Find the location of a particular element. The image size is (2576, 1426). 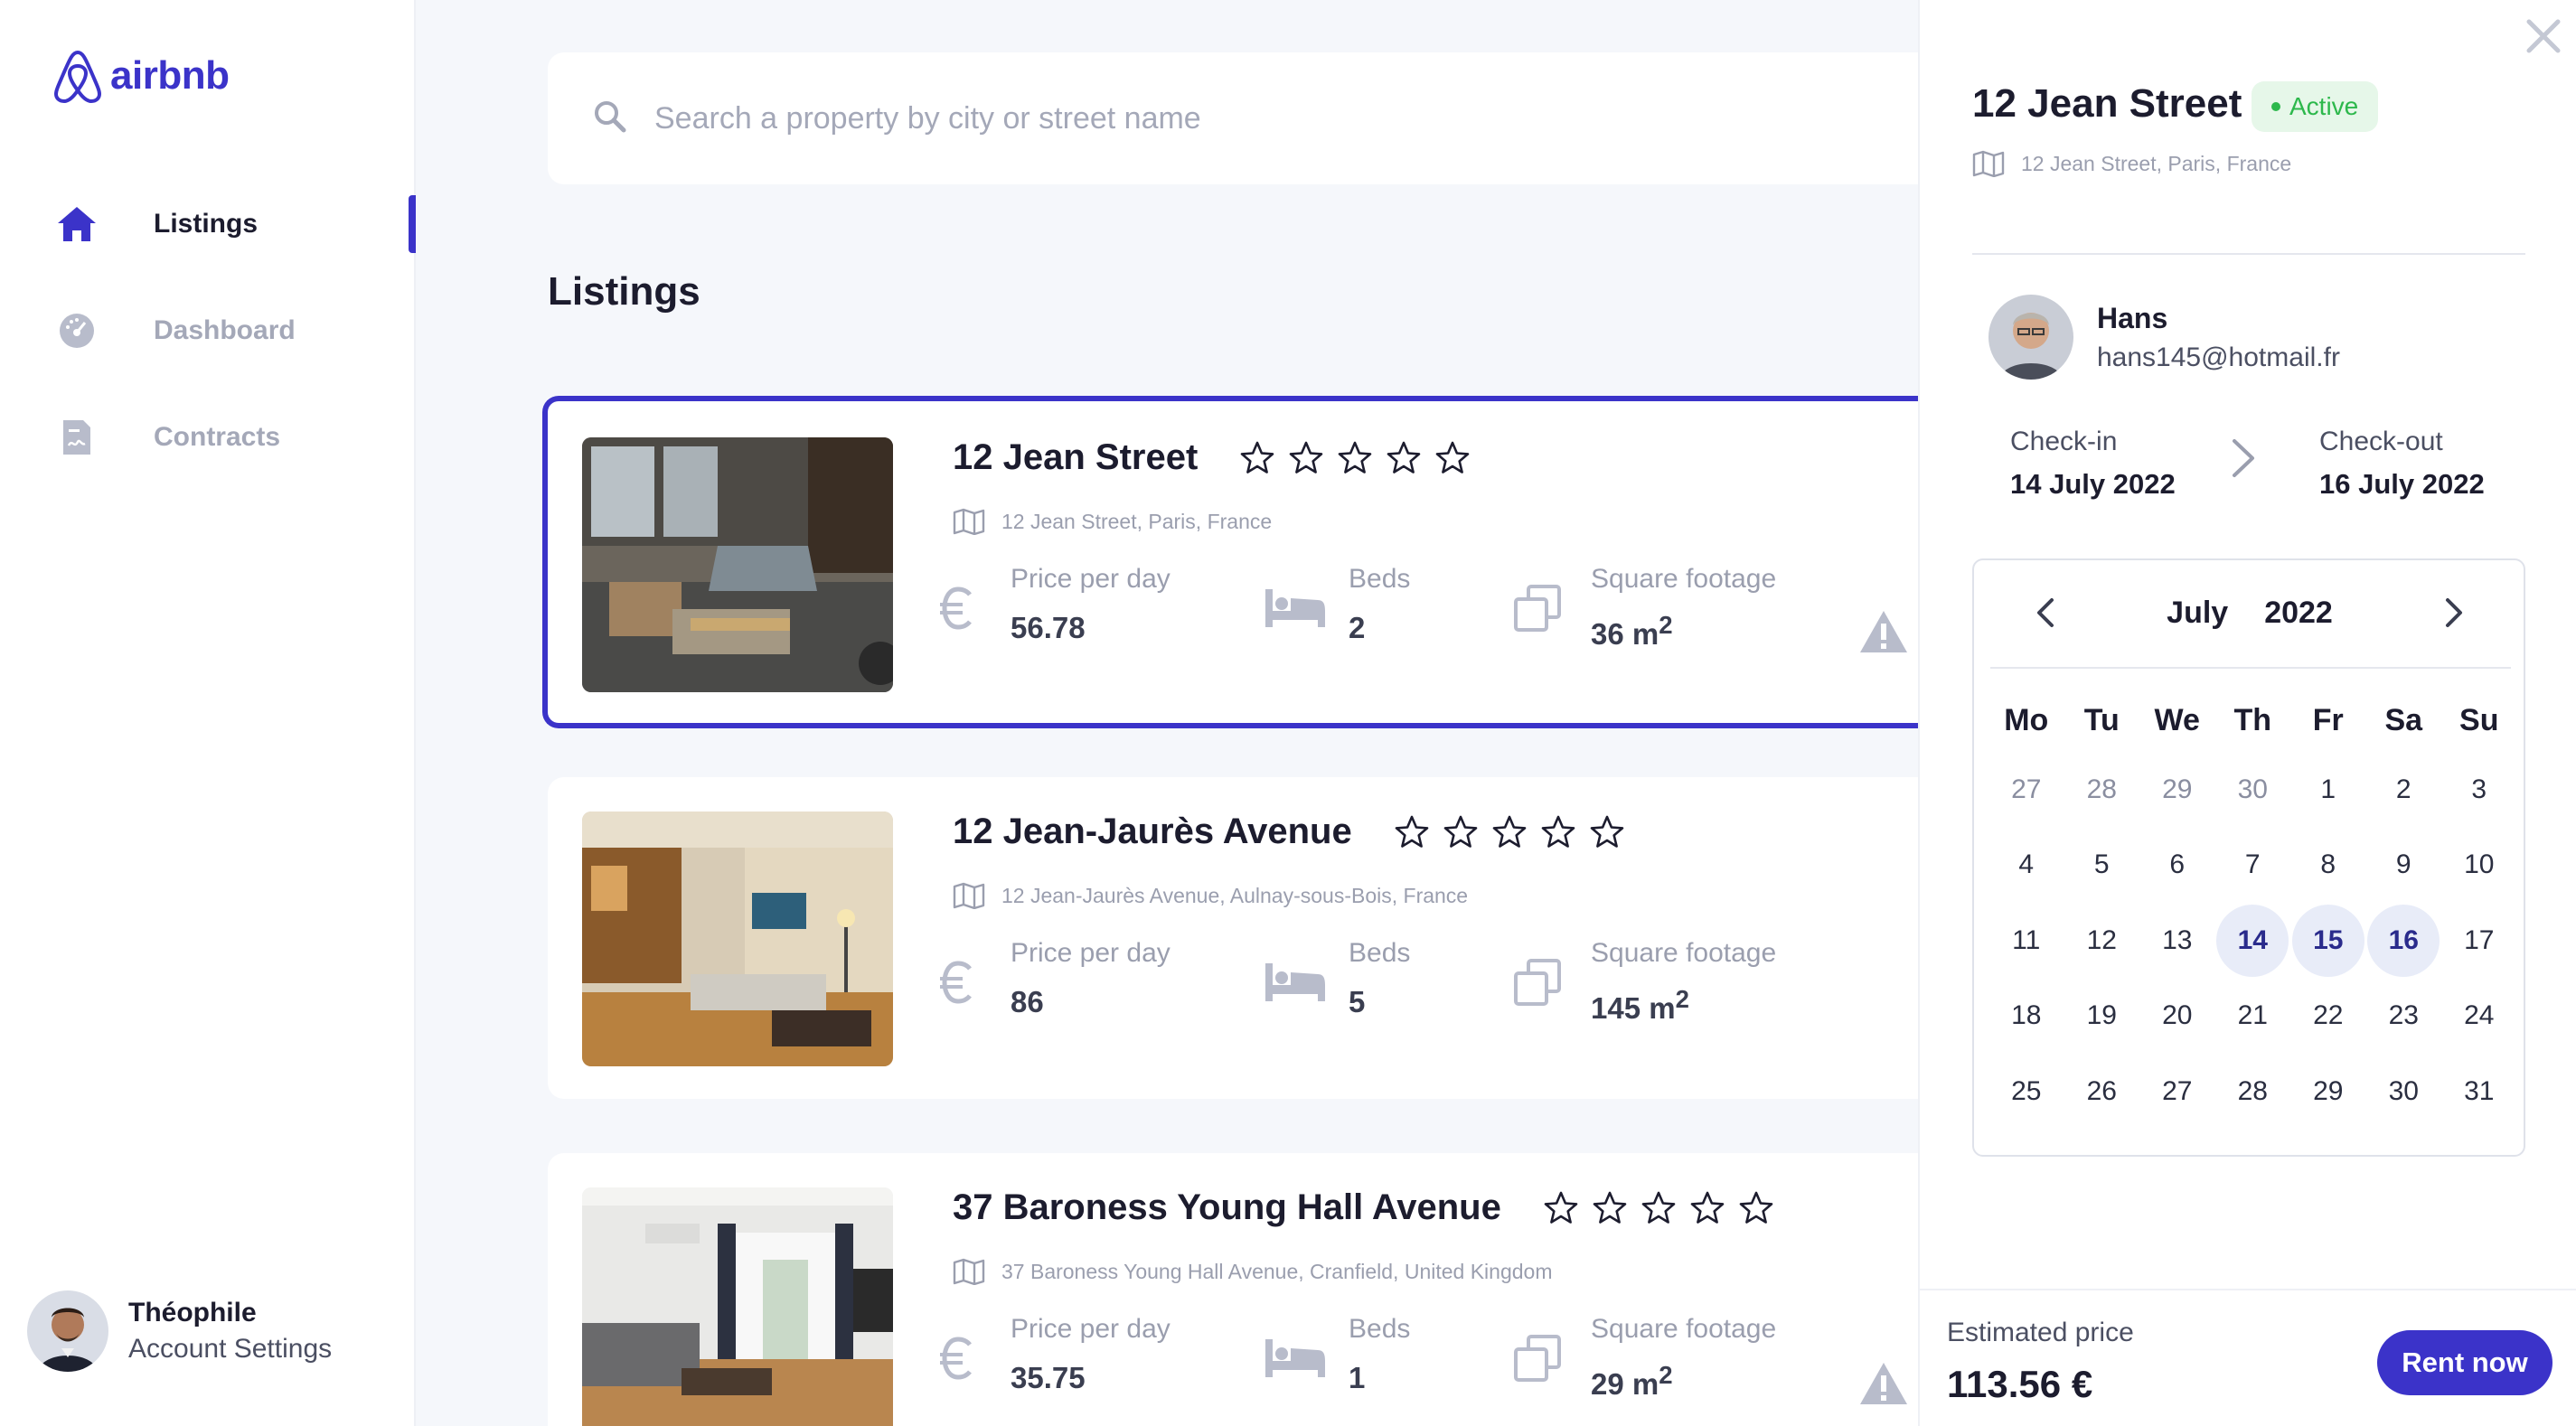

calendar-day: 25 is located at coordinates (2026, 1092).